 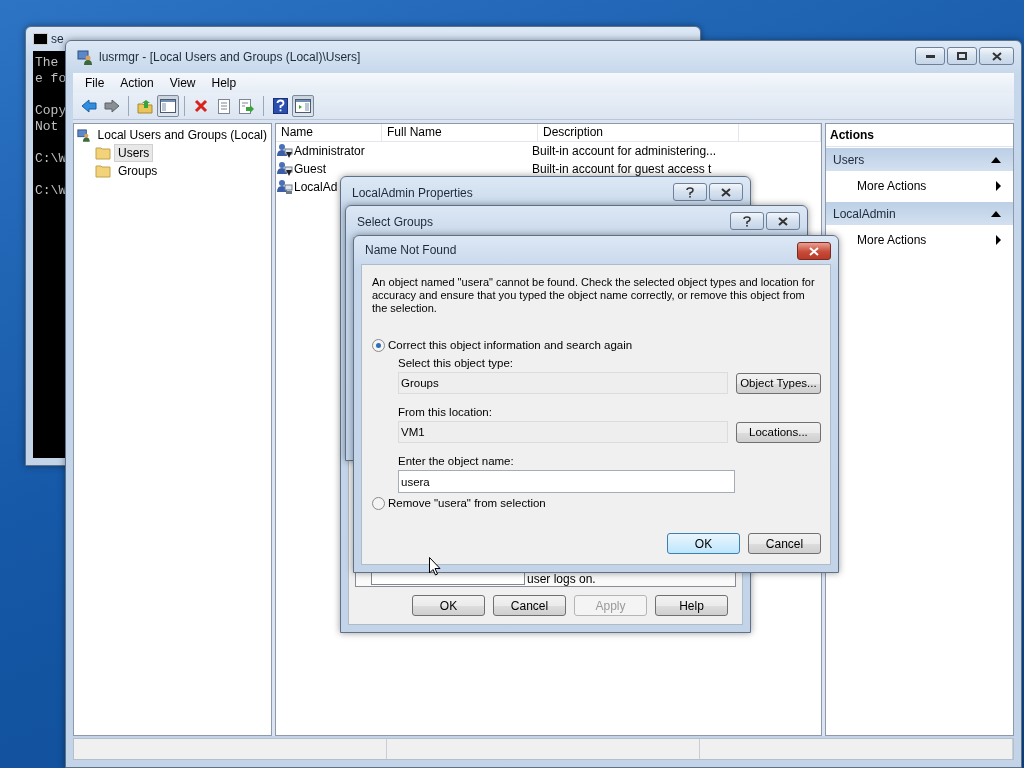 What do you see at coordinates (412, 192) in the screenshot?
I see `dialog-title: LocalAdmin Properties` at bounding box center [412, 192].